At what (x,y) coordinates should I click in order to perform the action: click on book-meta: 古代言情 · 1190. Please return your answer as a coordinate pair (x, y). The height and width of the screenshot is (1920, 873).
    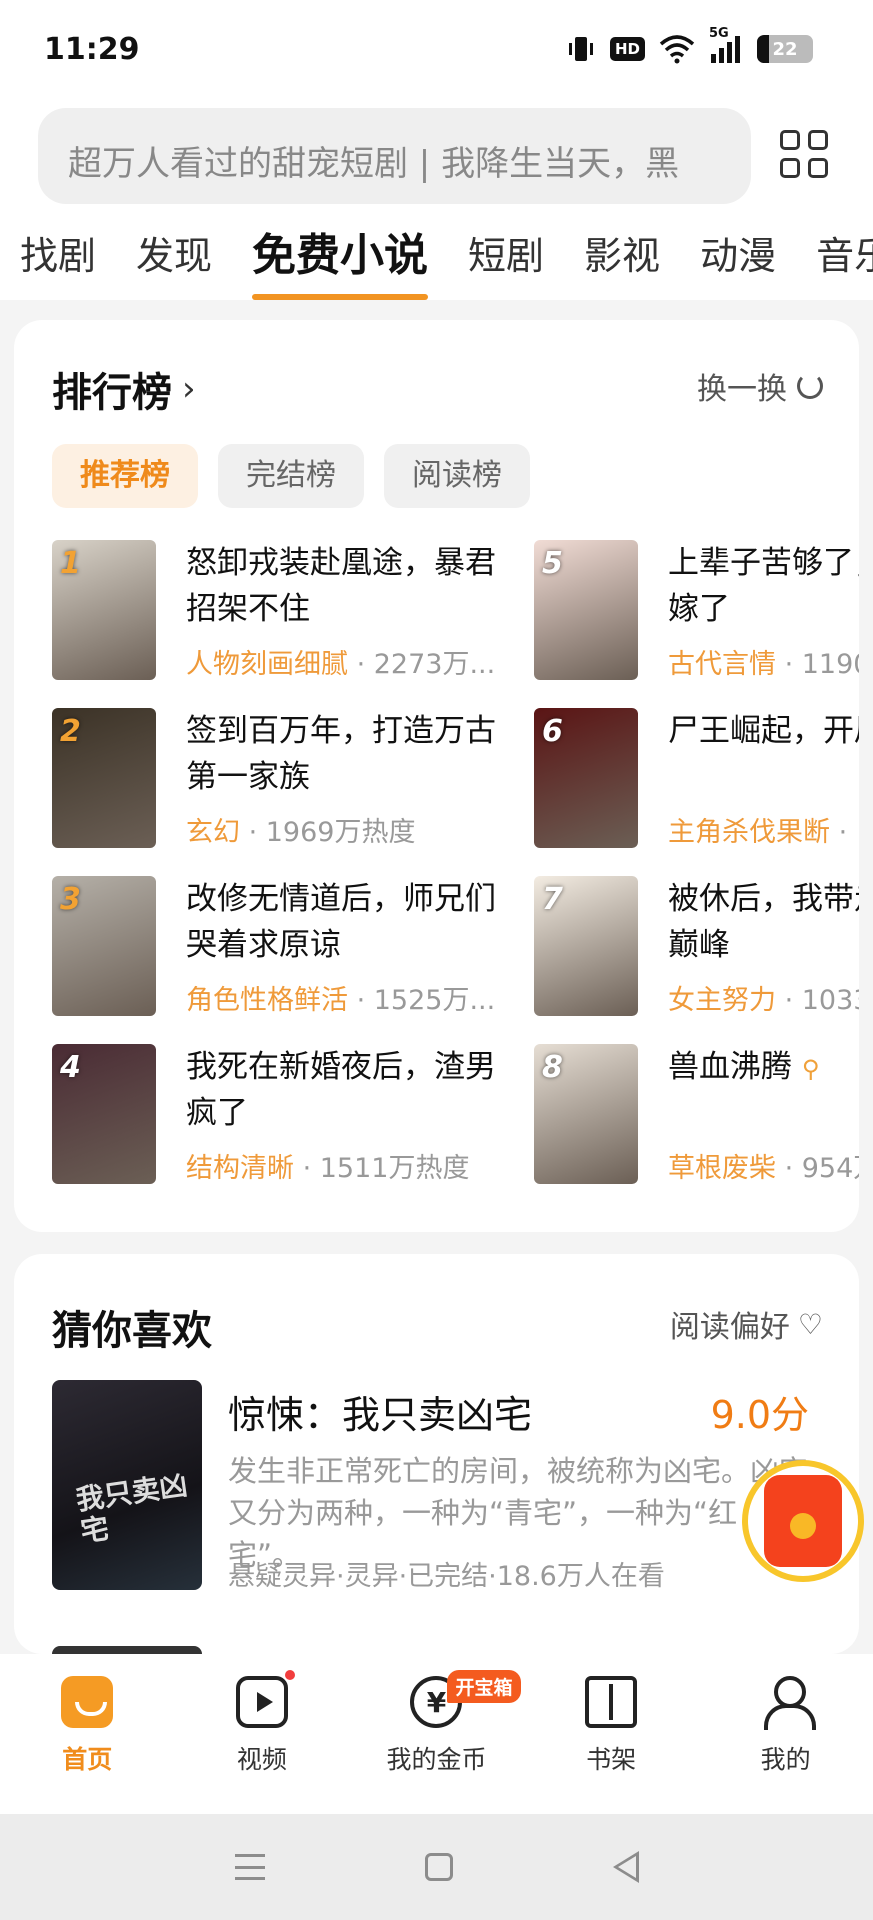
    Looking at the image, I should click on (763, 661).